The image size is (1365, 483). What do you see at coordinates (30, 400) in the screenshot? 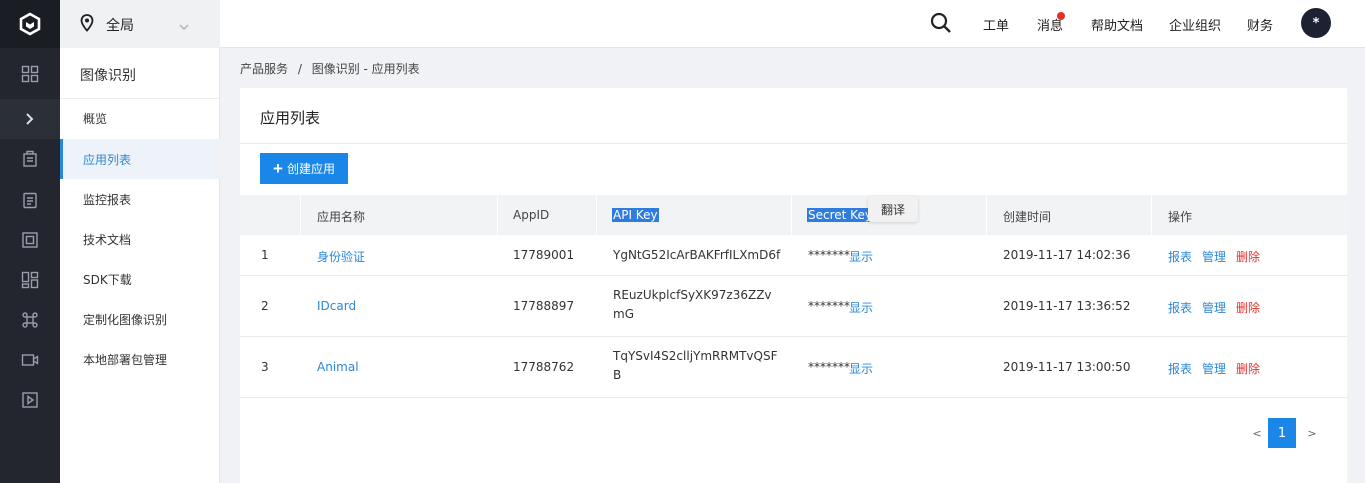
I see `play-icon` at bounding box center [30, 400].